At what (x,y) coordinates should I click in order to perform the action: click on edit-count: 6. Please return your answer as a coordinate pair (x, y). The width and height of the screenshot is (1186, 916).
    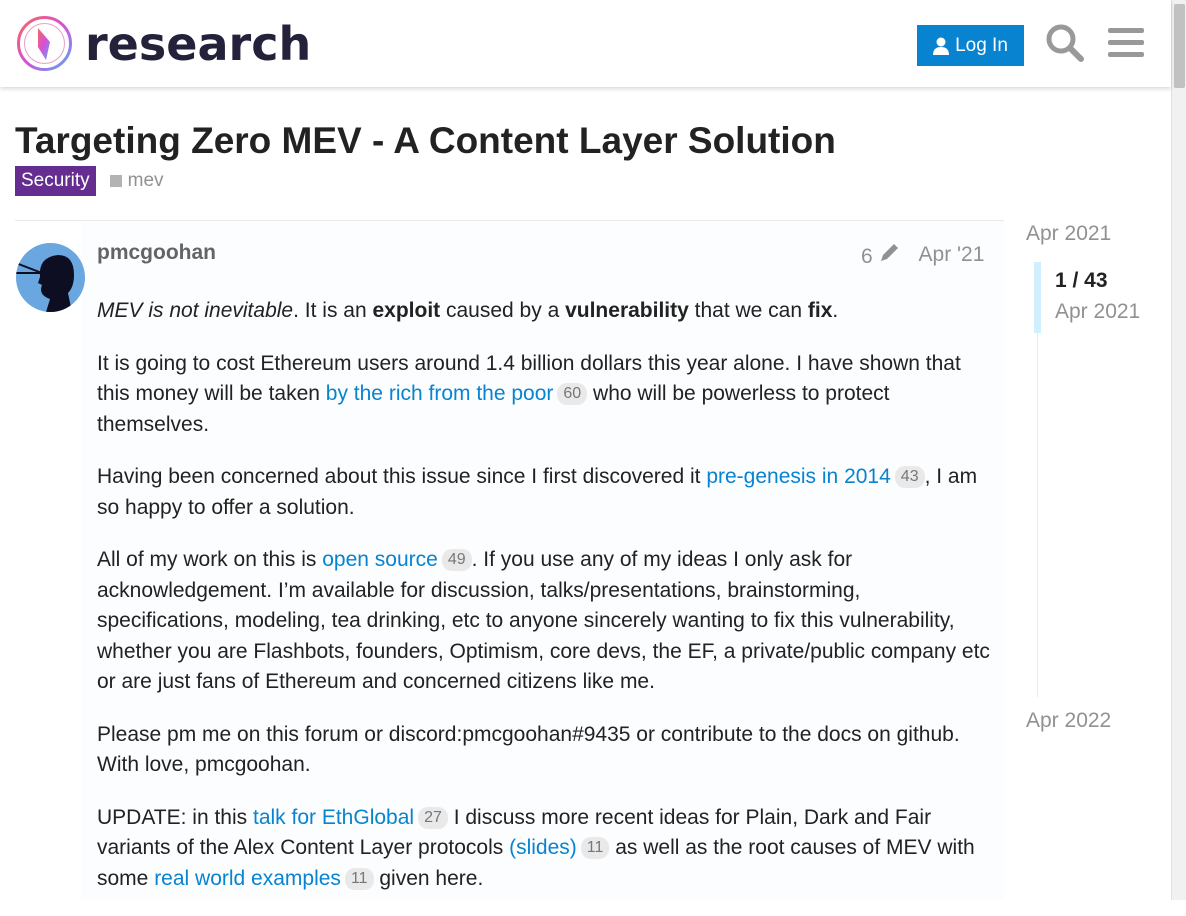
    Looking at the image, I should click on (867, 256).